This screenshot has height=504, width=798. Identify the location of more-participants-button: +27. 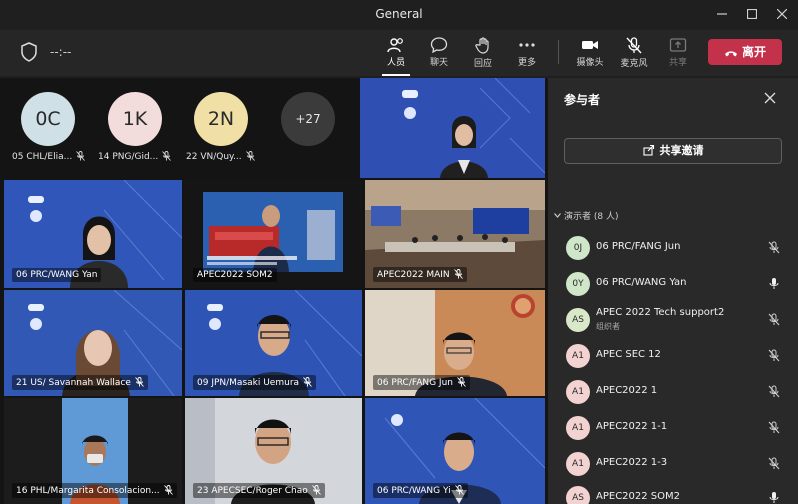
(308, 119).